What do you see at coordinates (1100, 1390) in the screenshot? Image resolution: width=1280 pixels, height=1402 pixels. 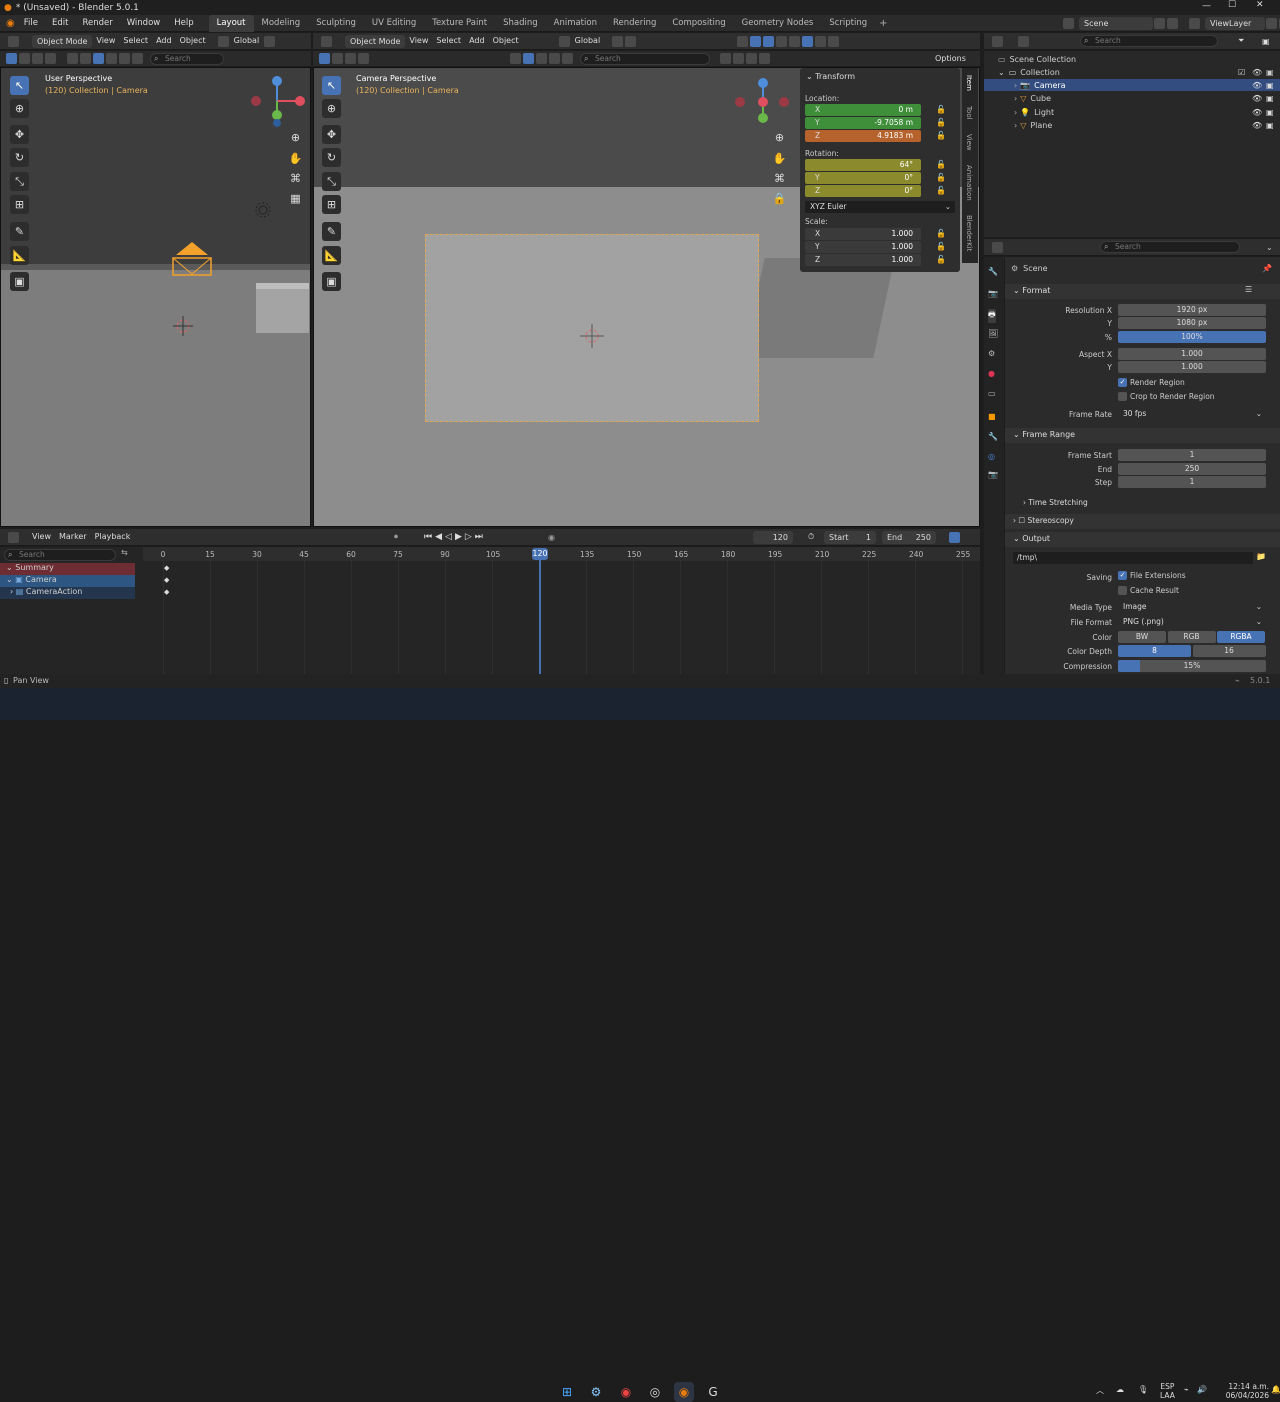 I see `tray-chevron-icon: ︿` at bounding box center [1100, 1390].